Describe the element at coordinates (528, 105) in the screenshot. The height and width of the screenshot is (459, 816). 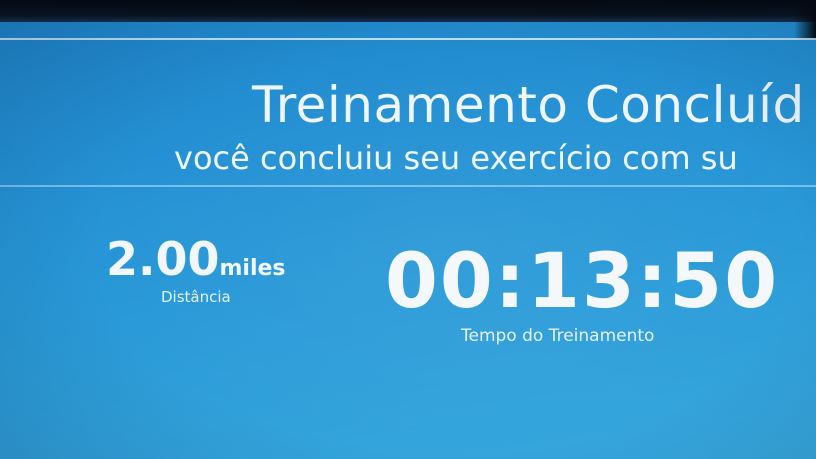
I see `page-title: Treinamento Concluíd` at that location.